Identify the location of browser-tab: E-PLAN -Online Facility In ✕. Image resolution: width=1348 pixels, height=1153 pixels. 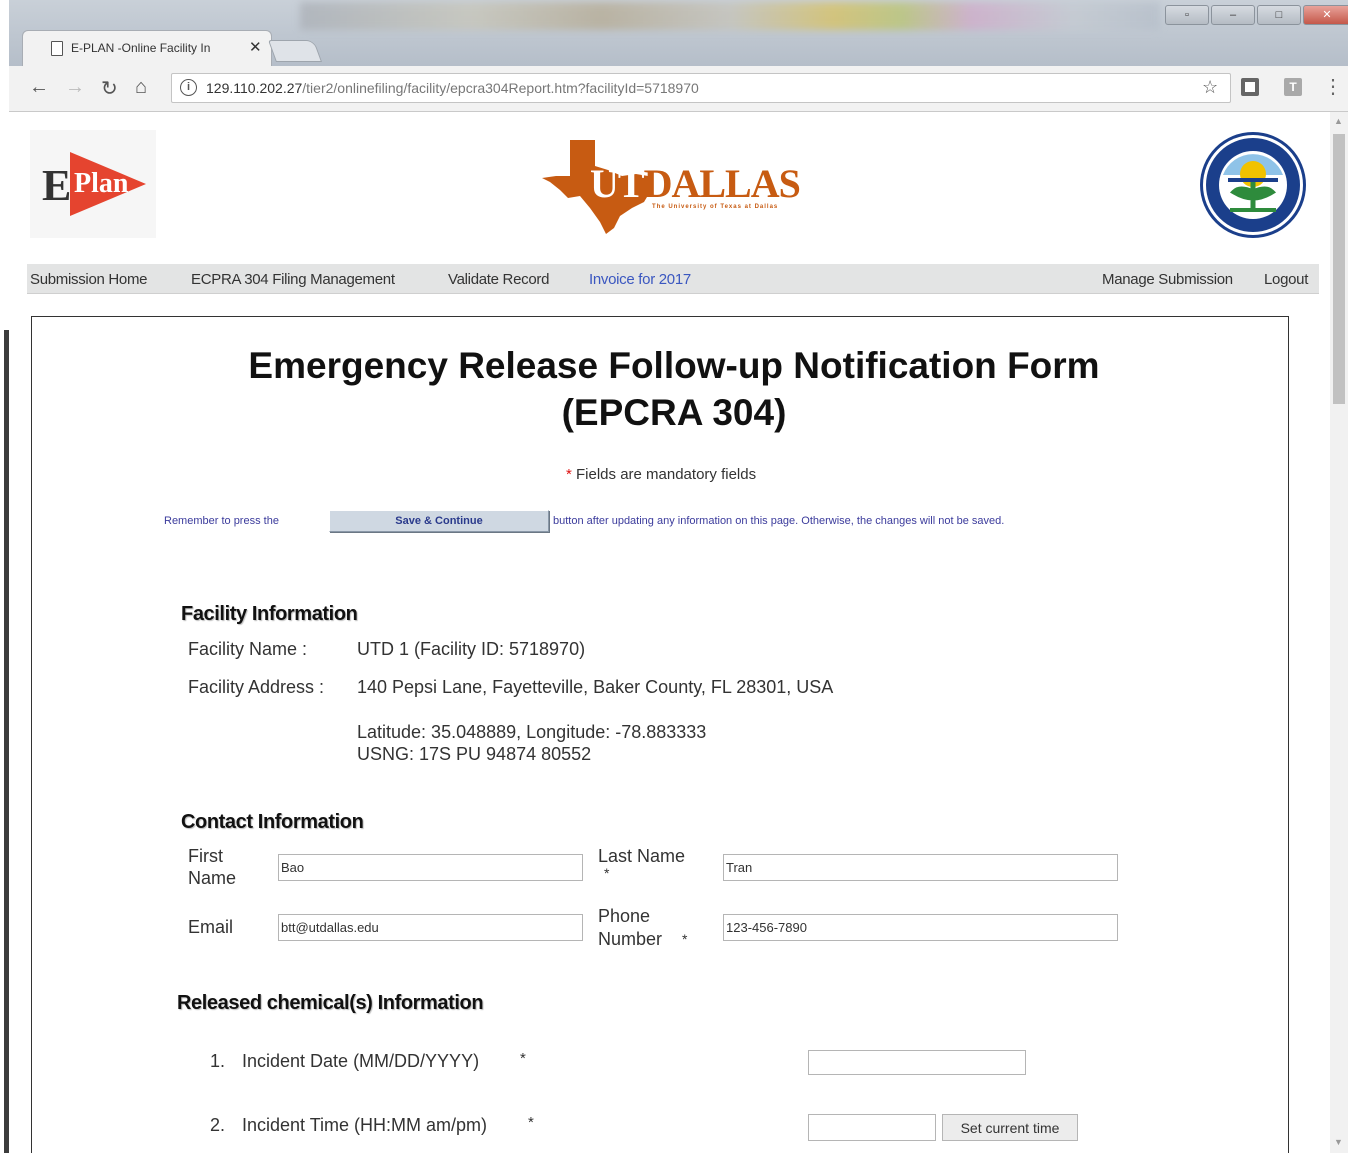
(147, 48).